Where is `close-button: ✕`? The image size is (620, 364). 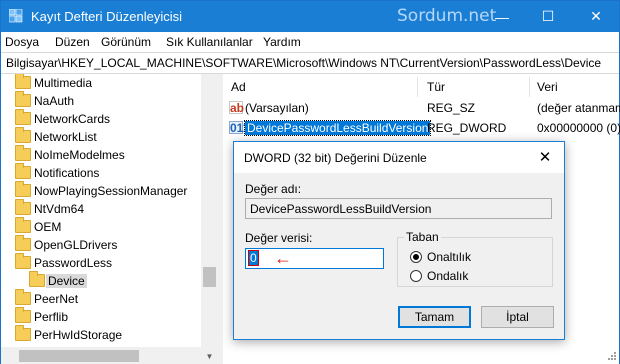 close-button: ✕ is located at coordinates (596, 16).